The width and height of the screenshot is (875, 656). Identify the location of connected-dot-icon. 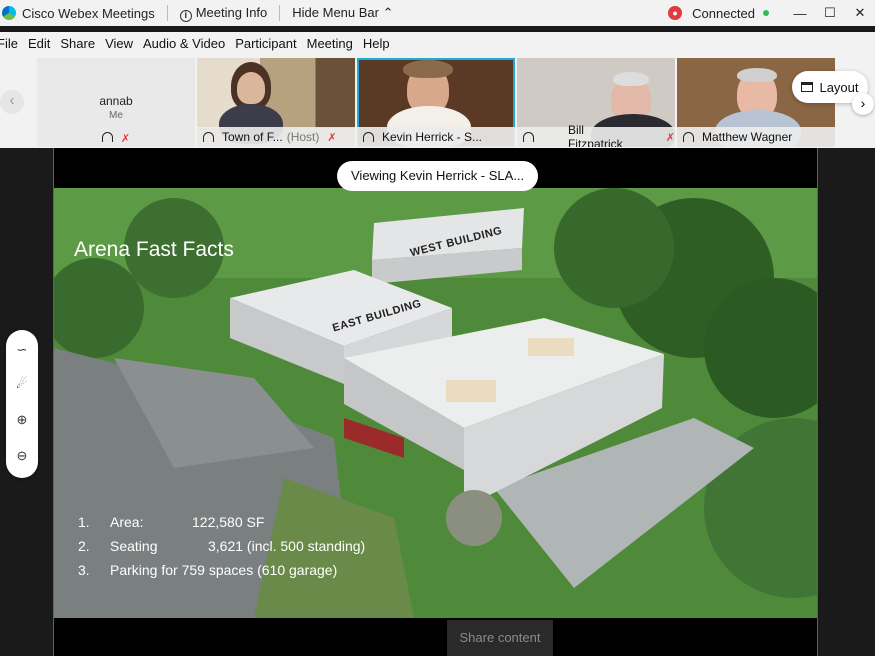
(766, 13).